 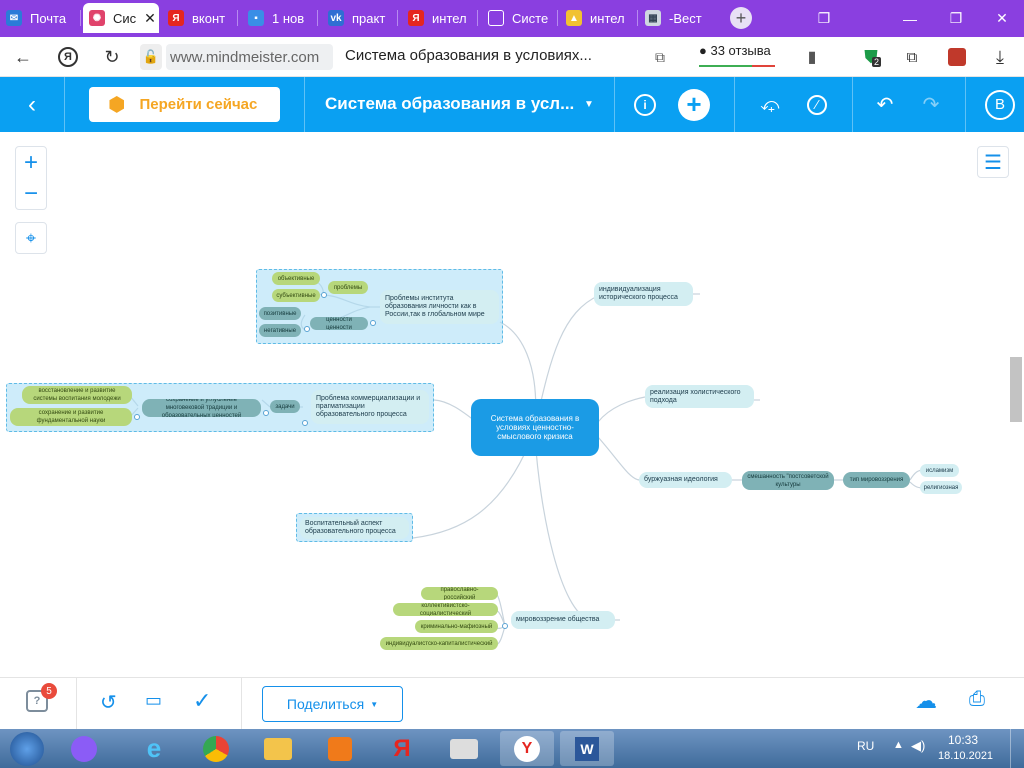 What do you see at coordinates (680, 18) in the screenshot?
I see `tab-vestnik: ▦ -Вест` at bounding box center [680, 18].